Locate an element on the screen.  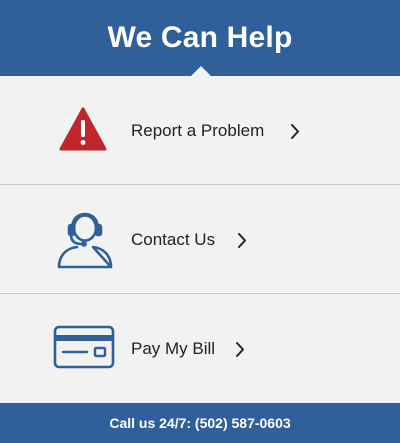
pay-bill-label: Pay My Bill is located at coordinates (173, 348).